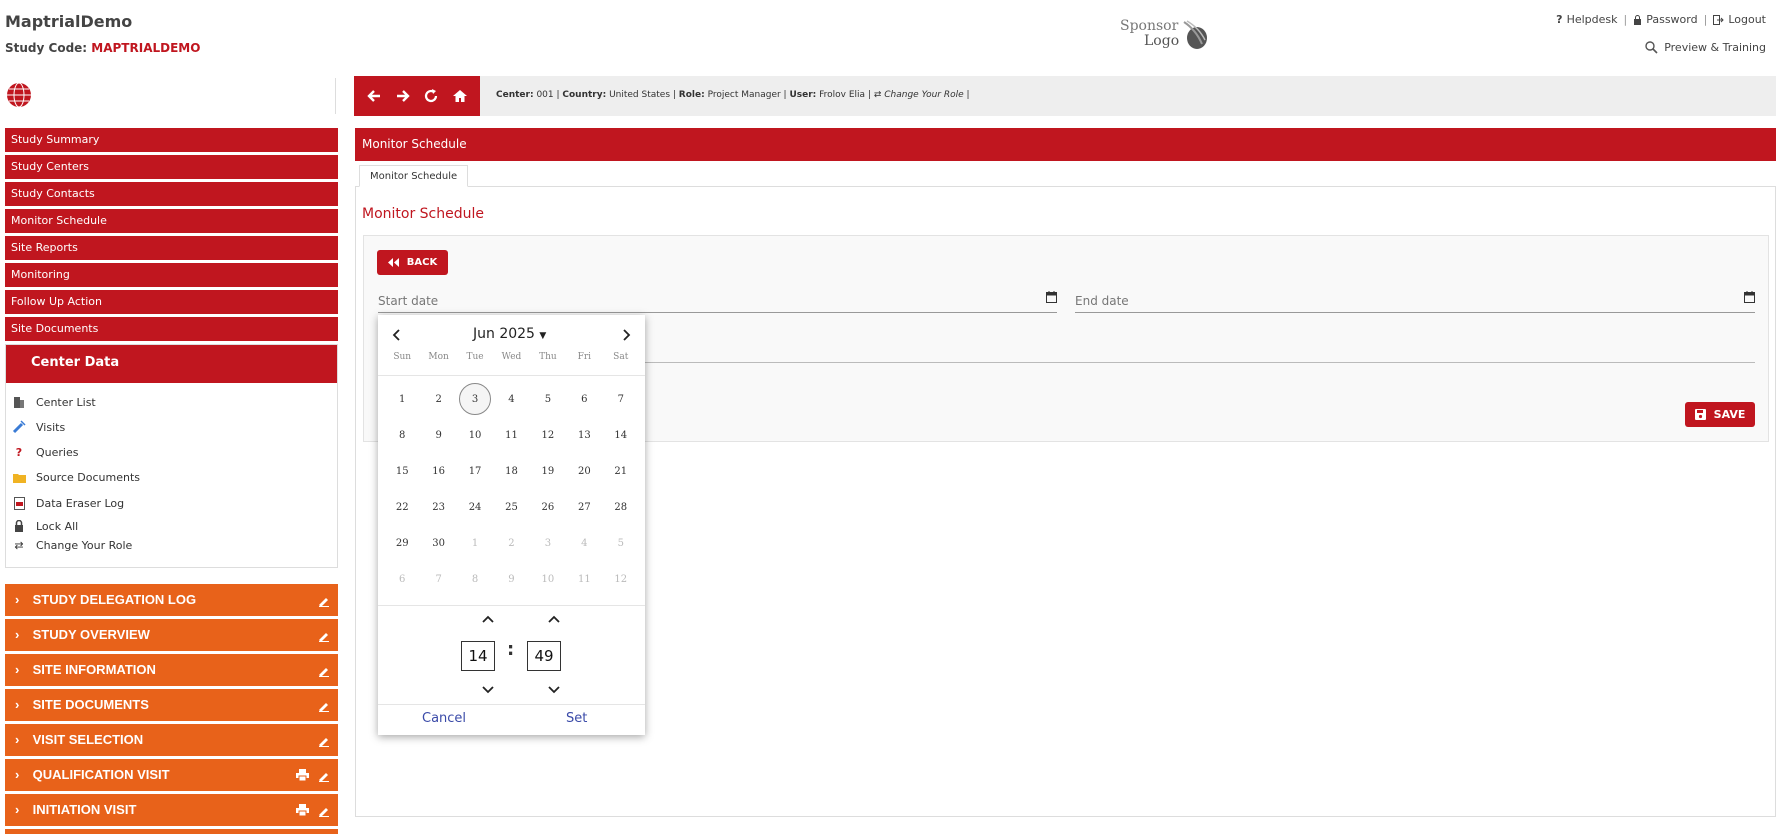 This screenshot has height=834, width=1779. What do you see at coordinates (543, 336) in the screenshot?
I see `caret-down-icon: ▼` at bounding box center [543, 336].